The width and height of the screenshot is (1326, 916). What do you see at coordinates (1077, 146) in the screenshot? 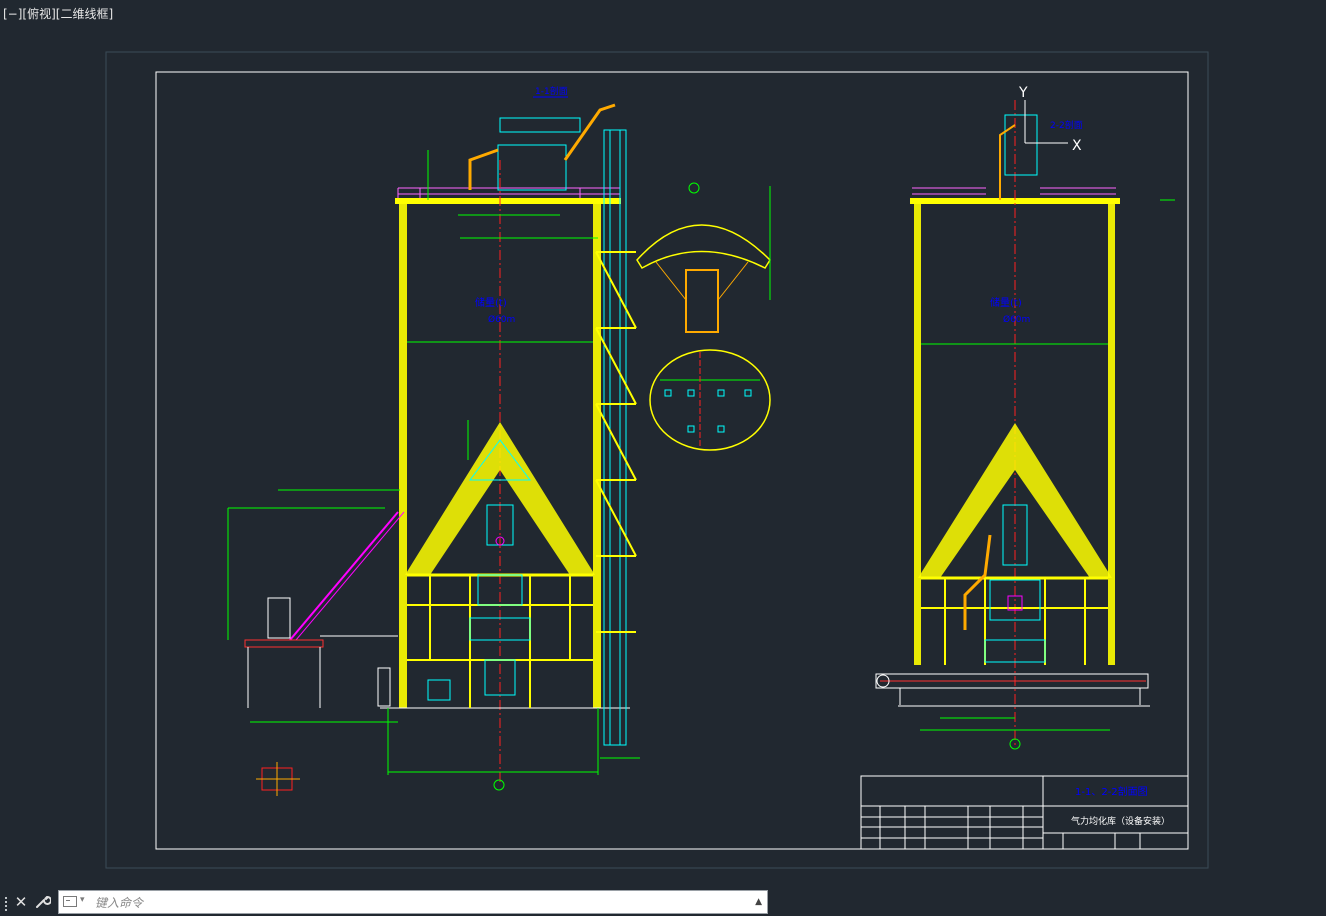
I see `ucs-x-axis-label: X` at bounding box center [1077, 146].